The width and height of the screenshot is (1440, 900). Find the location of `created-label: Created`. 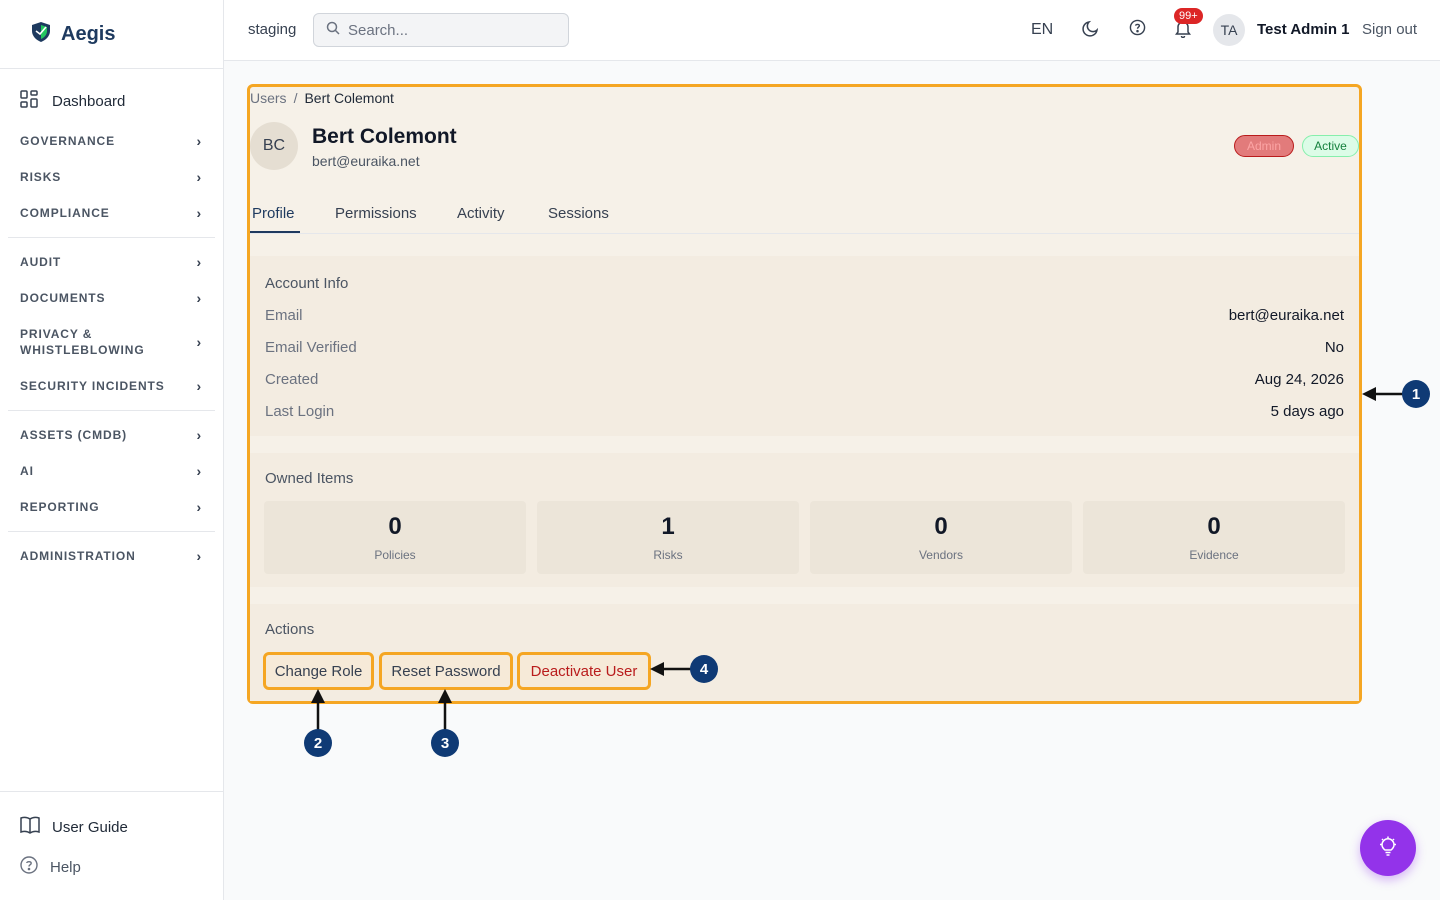

created-label: Created is located at coordinates (292, 379).